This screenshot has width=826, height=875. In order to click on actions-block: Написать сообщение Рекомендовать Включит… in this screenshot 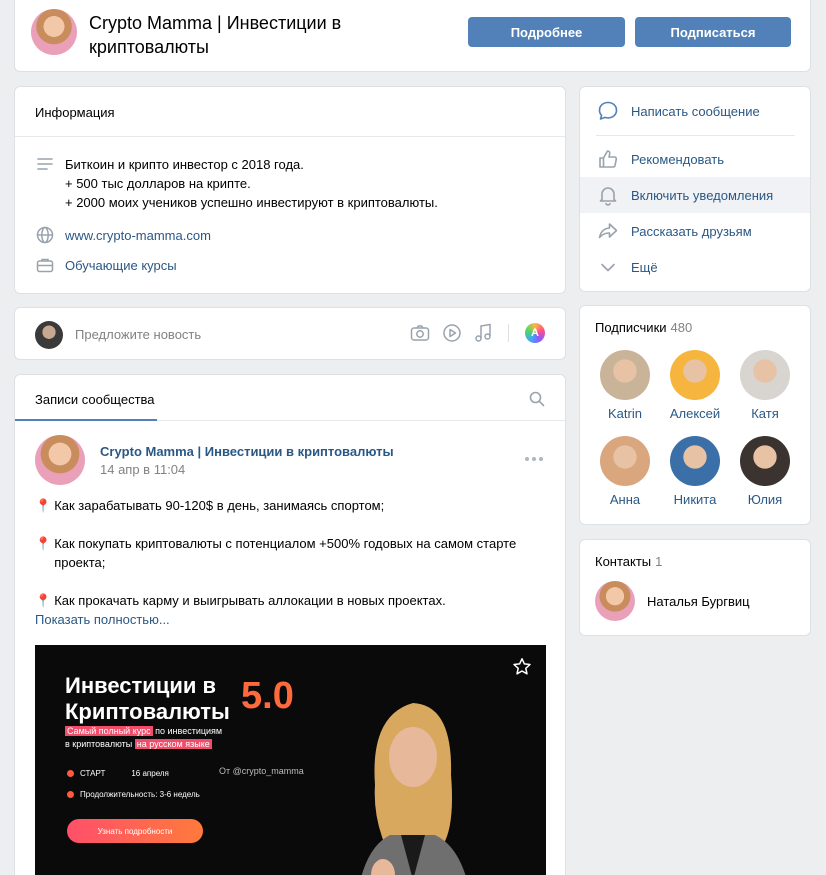, I will do `click(695, 189)`.